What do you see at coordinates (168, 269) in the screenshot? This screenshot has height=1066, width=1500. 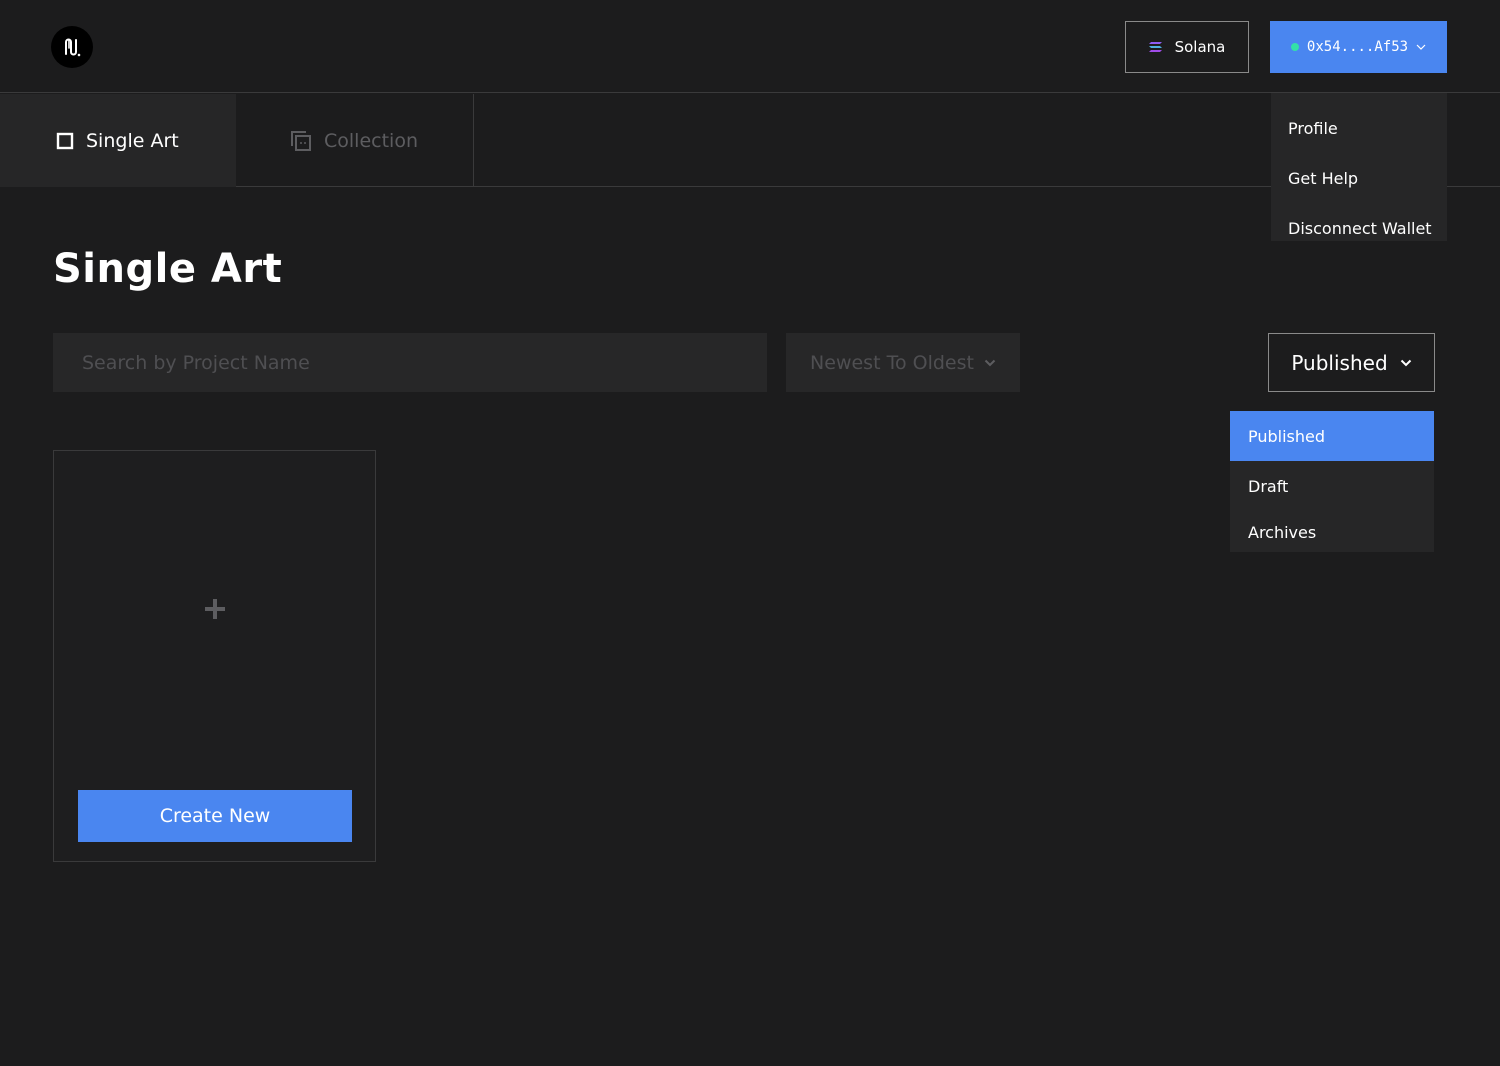 I see `page-title: Single Art` at bounding box center [168, 269].